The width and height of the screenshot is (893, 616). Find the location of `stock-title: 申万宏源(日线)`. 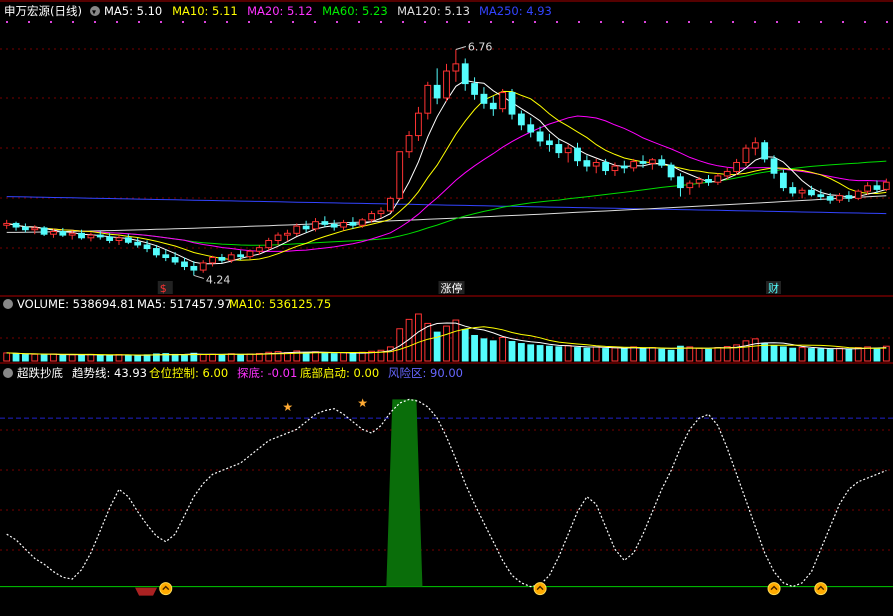

stock-title: 申万宏源(日线) is located at coordinates (43, 11).